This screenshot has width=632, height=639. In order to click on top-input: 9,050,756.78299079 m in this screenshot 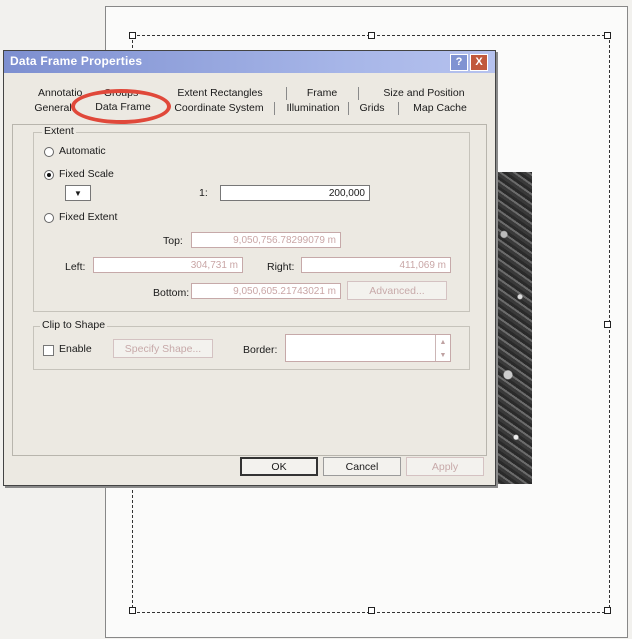, I will do `click(266, 240)`.